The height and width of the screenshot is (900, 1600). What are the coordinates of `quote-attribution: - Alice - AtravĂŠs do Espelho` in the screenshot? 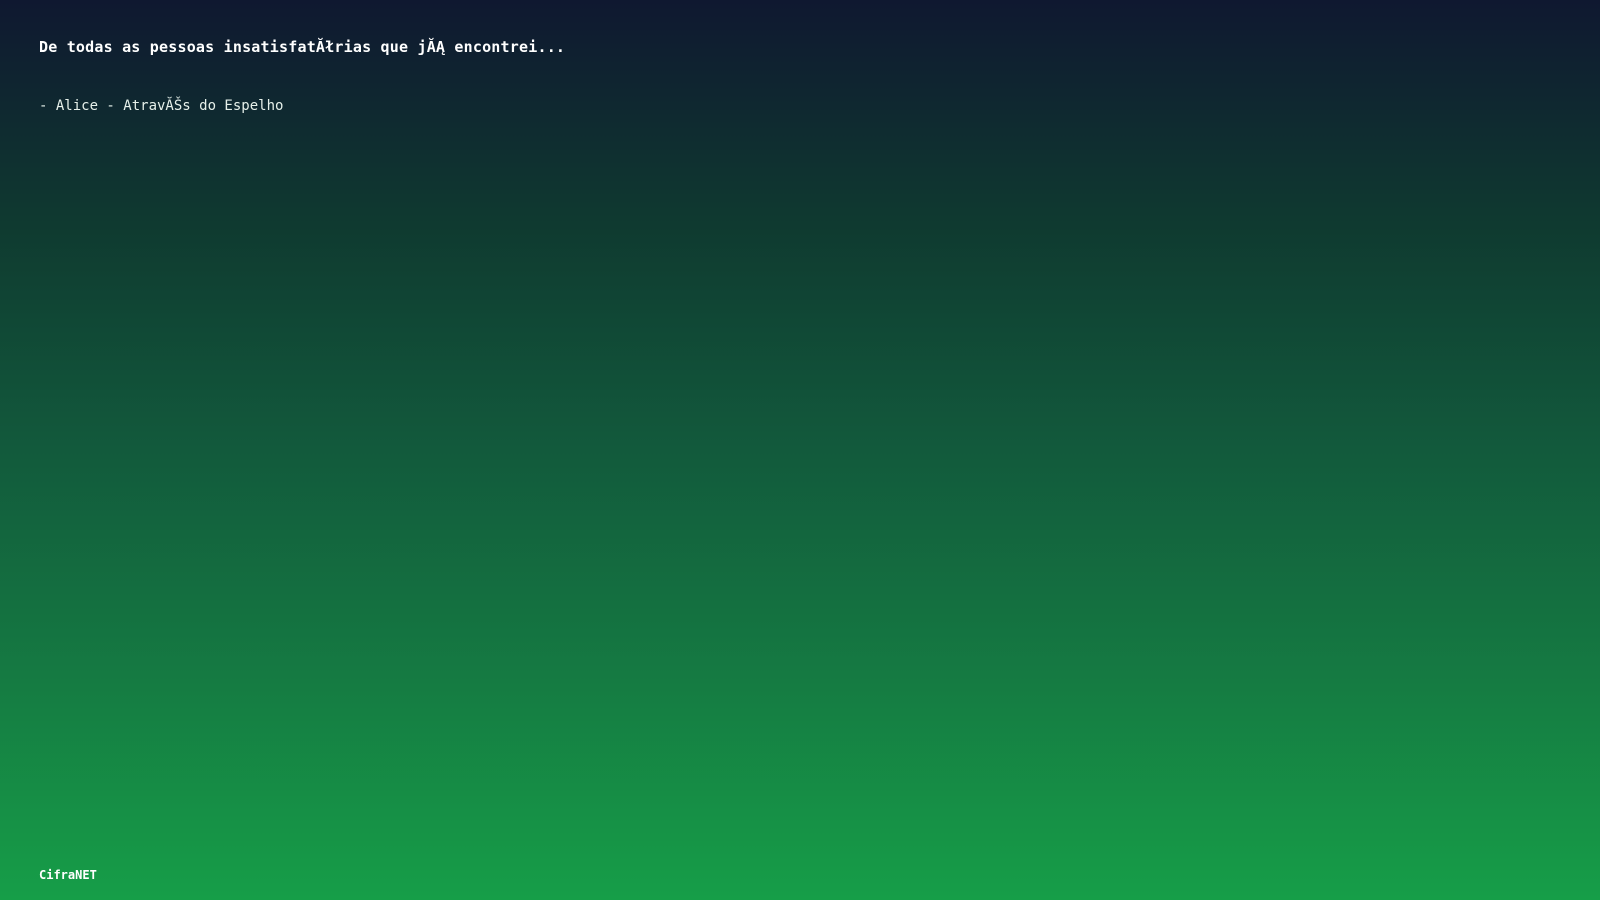 It's located at (161, 106).